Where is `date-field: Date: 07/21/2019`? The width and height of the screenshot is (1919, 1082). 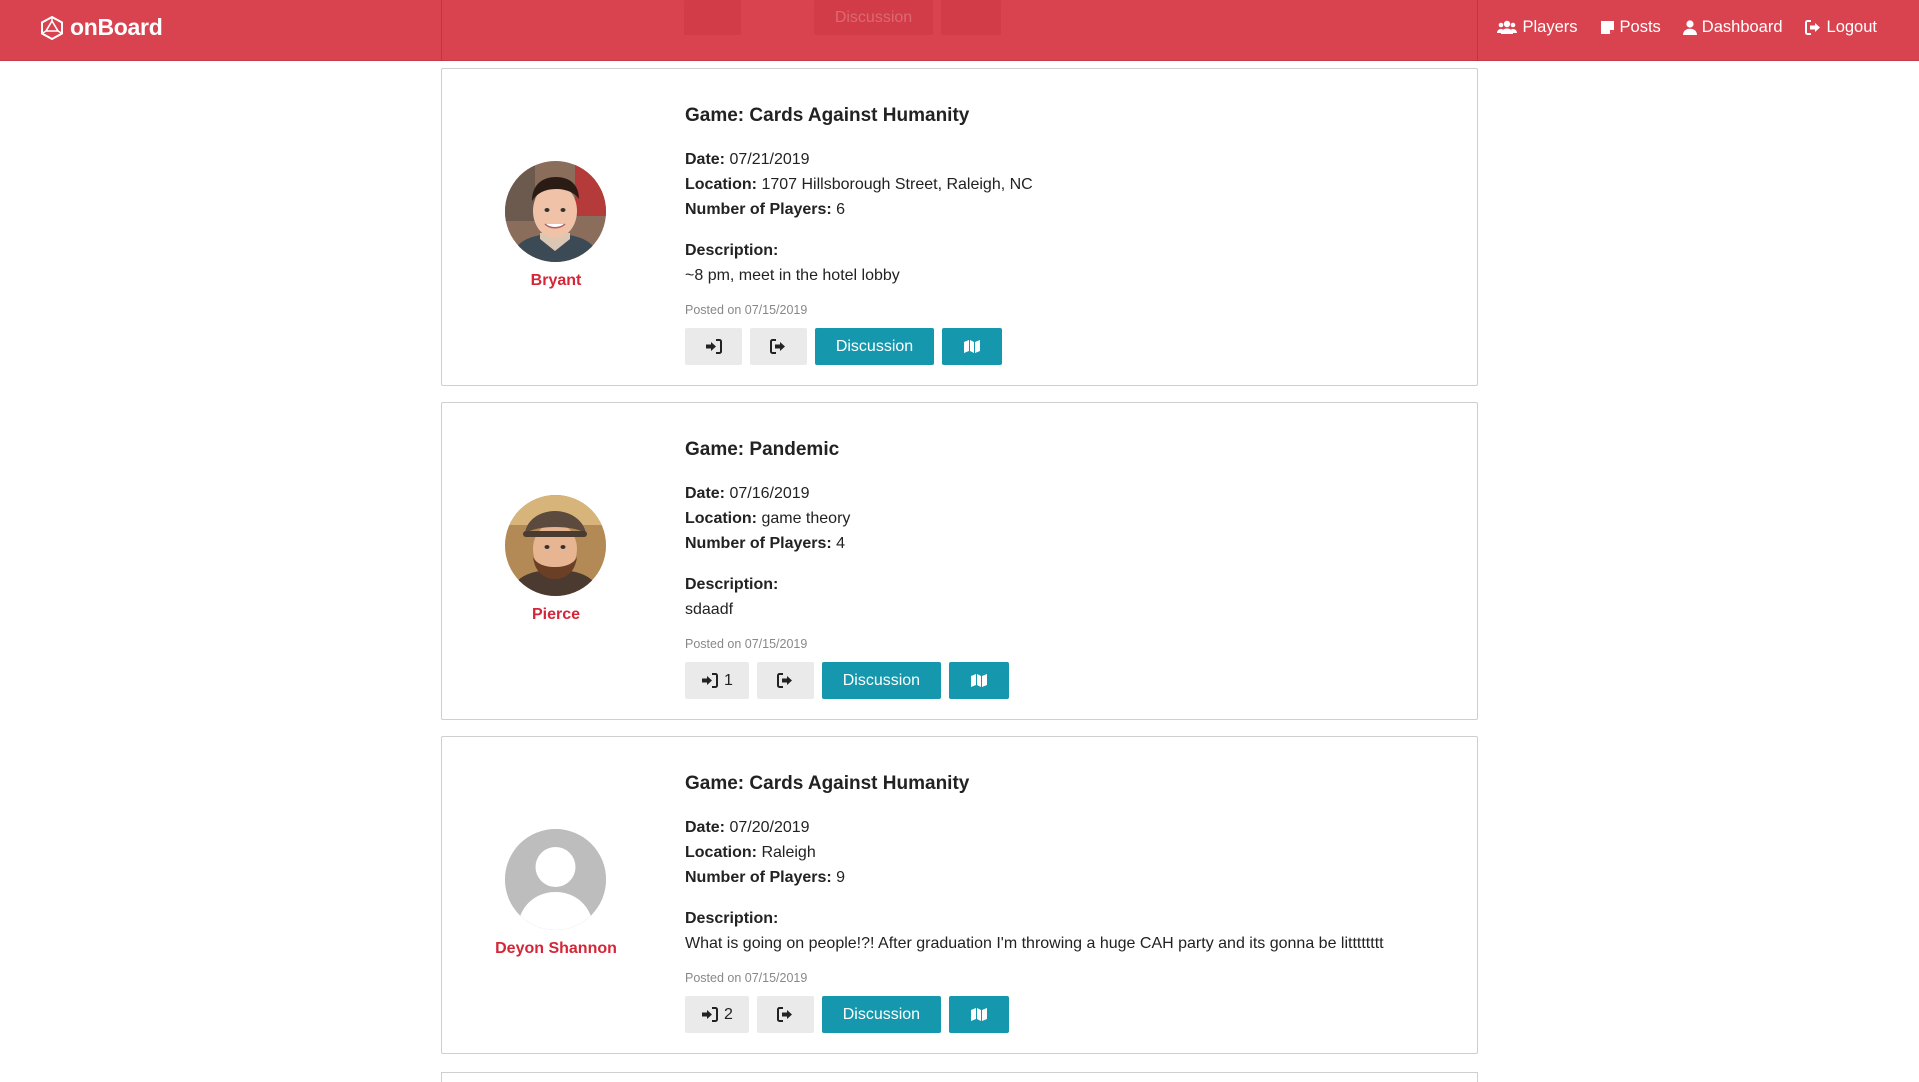 date-field: Date: 07/21/2019 is located at coordinates (747, 159).